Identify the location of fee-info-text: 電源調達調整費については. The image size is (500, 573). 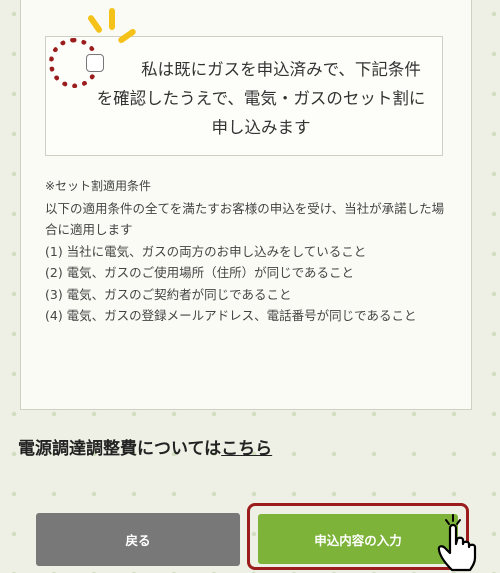
(120, 449).